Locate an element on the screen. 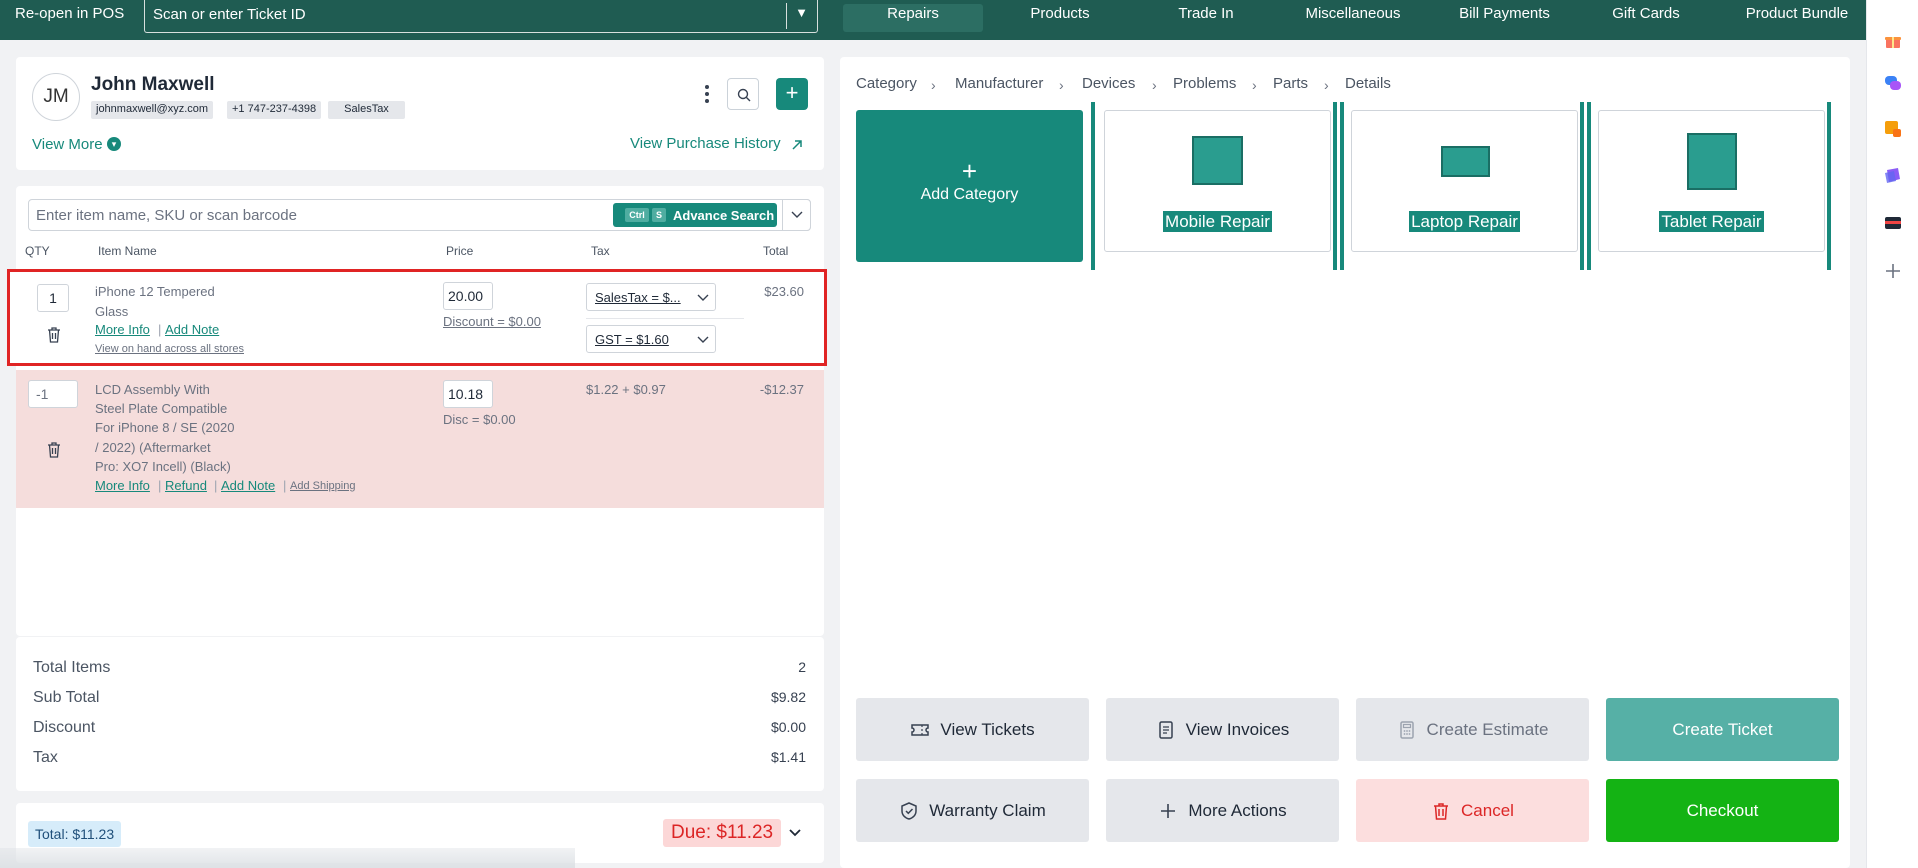 The image size is (1918, 868). view-more-link: View More is located at coordinates (67, 144).